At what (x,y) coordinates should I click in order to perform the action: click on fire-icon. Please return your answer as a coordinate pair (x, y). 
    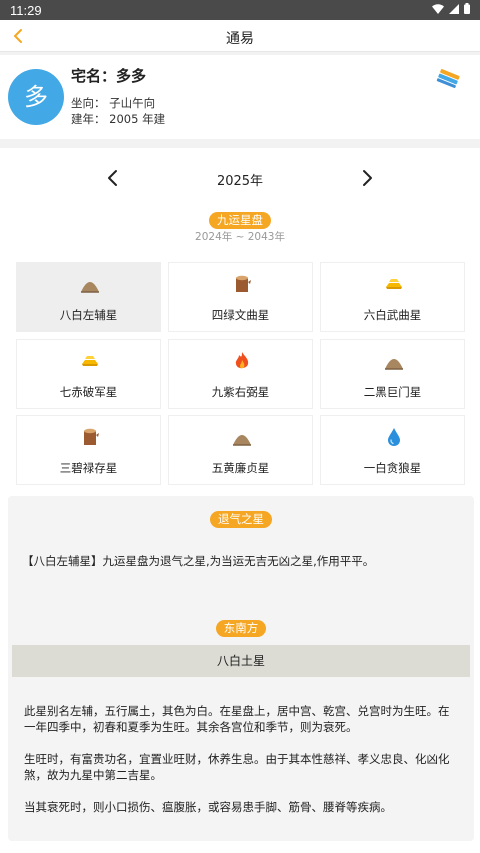
    Looking at the image, I should click on (242, 360).